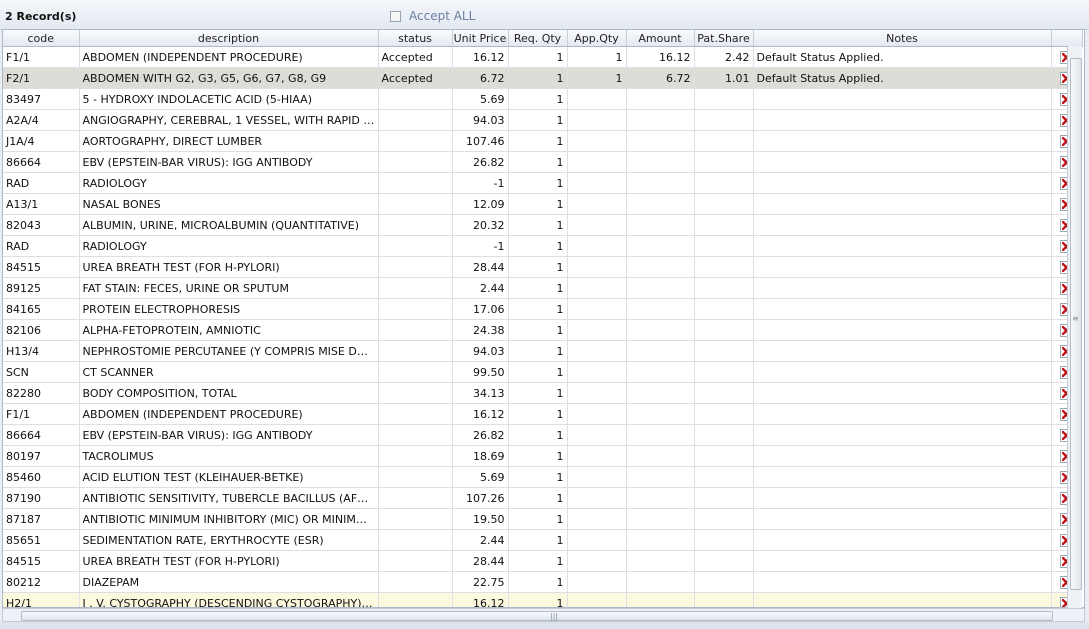 The image size is (1089, 629). I want to click on cell-code: 86664, so click(41, 435).